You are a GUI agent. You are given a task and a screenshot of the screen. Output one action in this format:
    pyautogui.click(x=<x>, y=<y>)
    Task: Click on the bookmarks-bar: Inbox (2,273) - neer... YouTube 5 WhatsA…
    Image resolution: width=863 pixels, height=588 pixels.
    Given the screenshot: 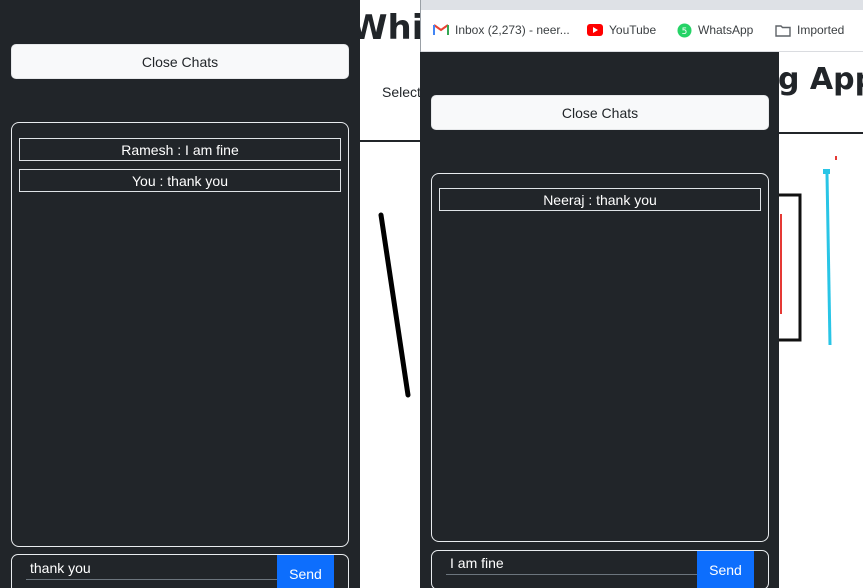 What is the action you would take?
    pyautogui.click(x=642, y=31)
    